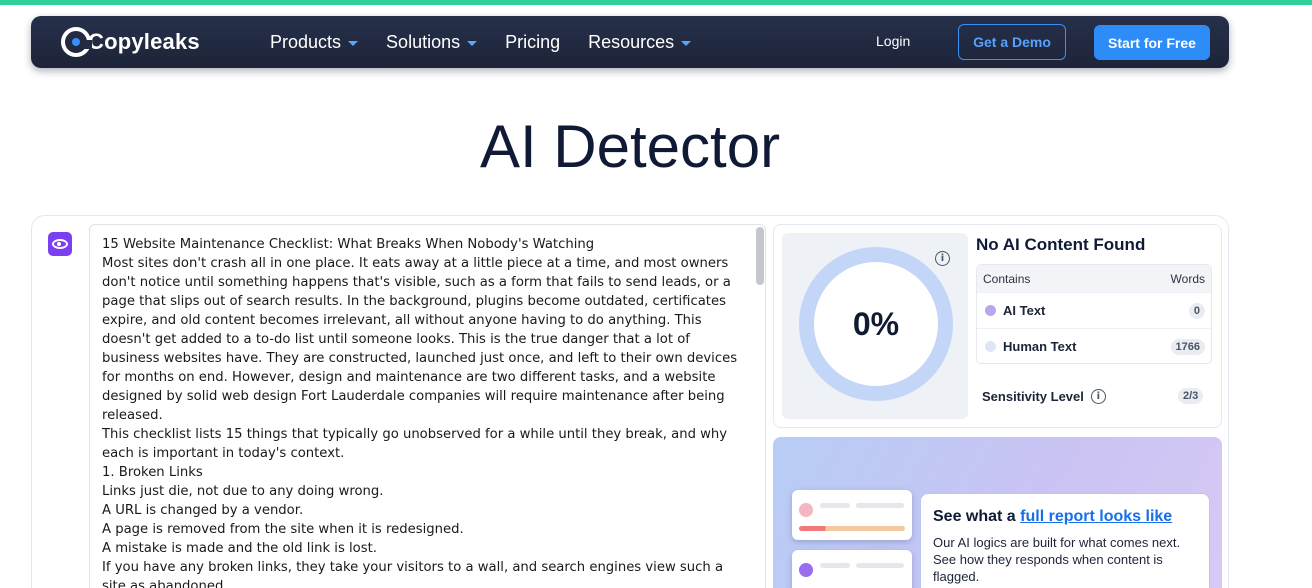  I want to click on row-count-badge: 1766, so click(1187, 346).